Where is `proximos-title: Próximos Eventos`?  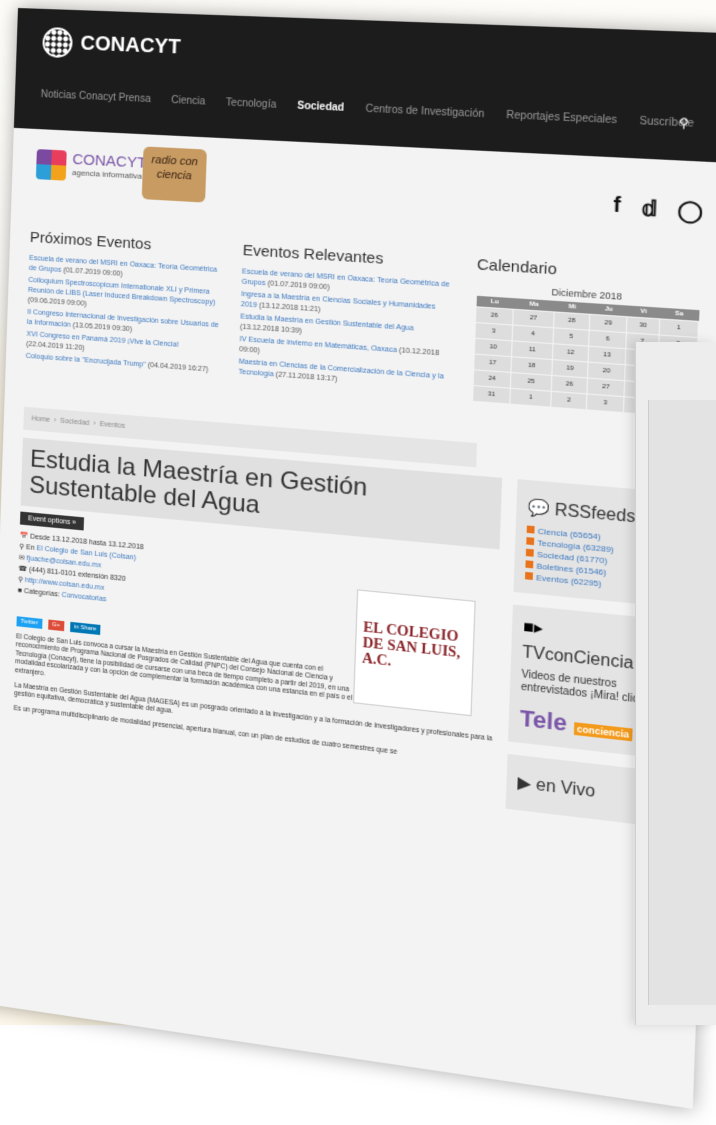
proximos-title: Próximos Eventos is located at coordinates (90, 241).